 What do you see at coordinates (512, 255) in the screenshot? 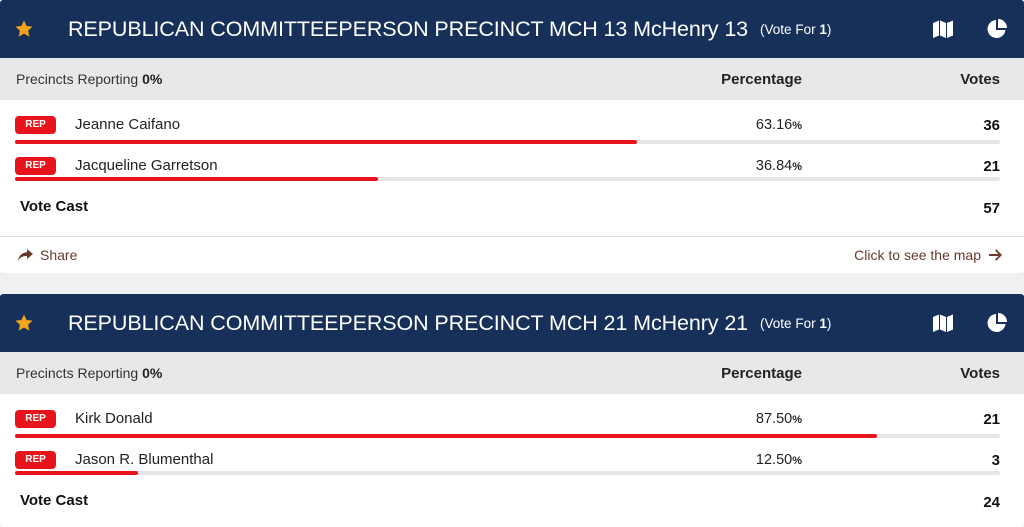
I see `race-footer: Share Click to see the map` at bounding box center [512, 255].